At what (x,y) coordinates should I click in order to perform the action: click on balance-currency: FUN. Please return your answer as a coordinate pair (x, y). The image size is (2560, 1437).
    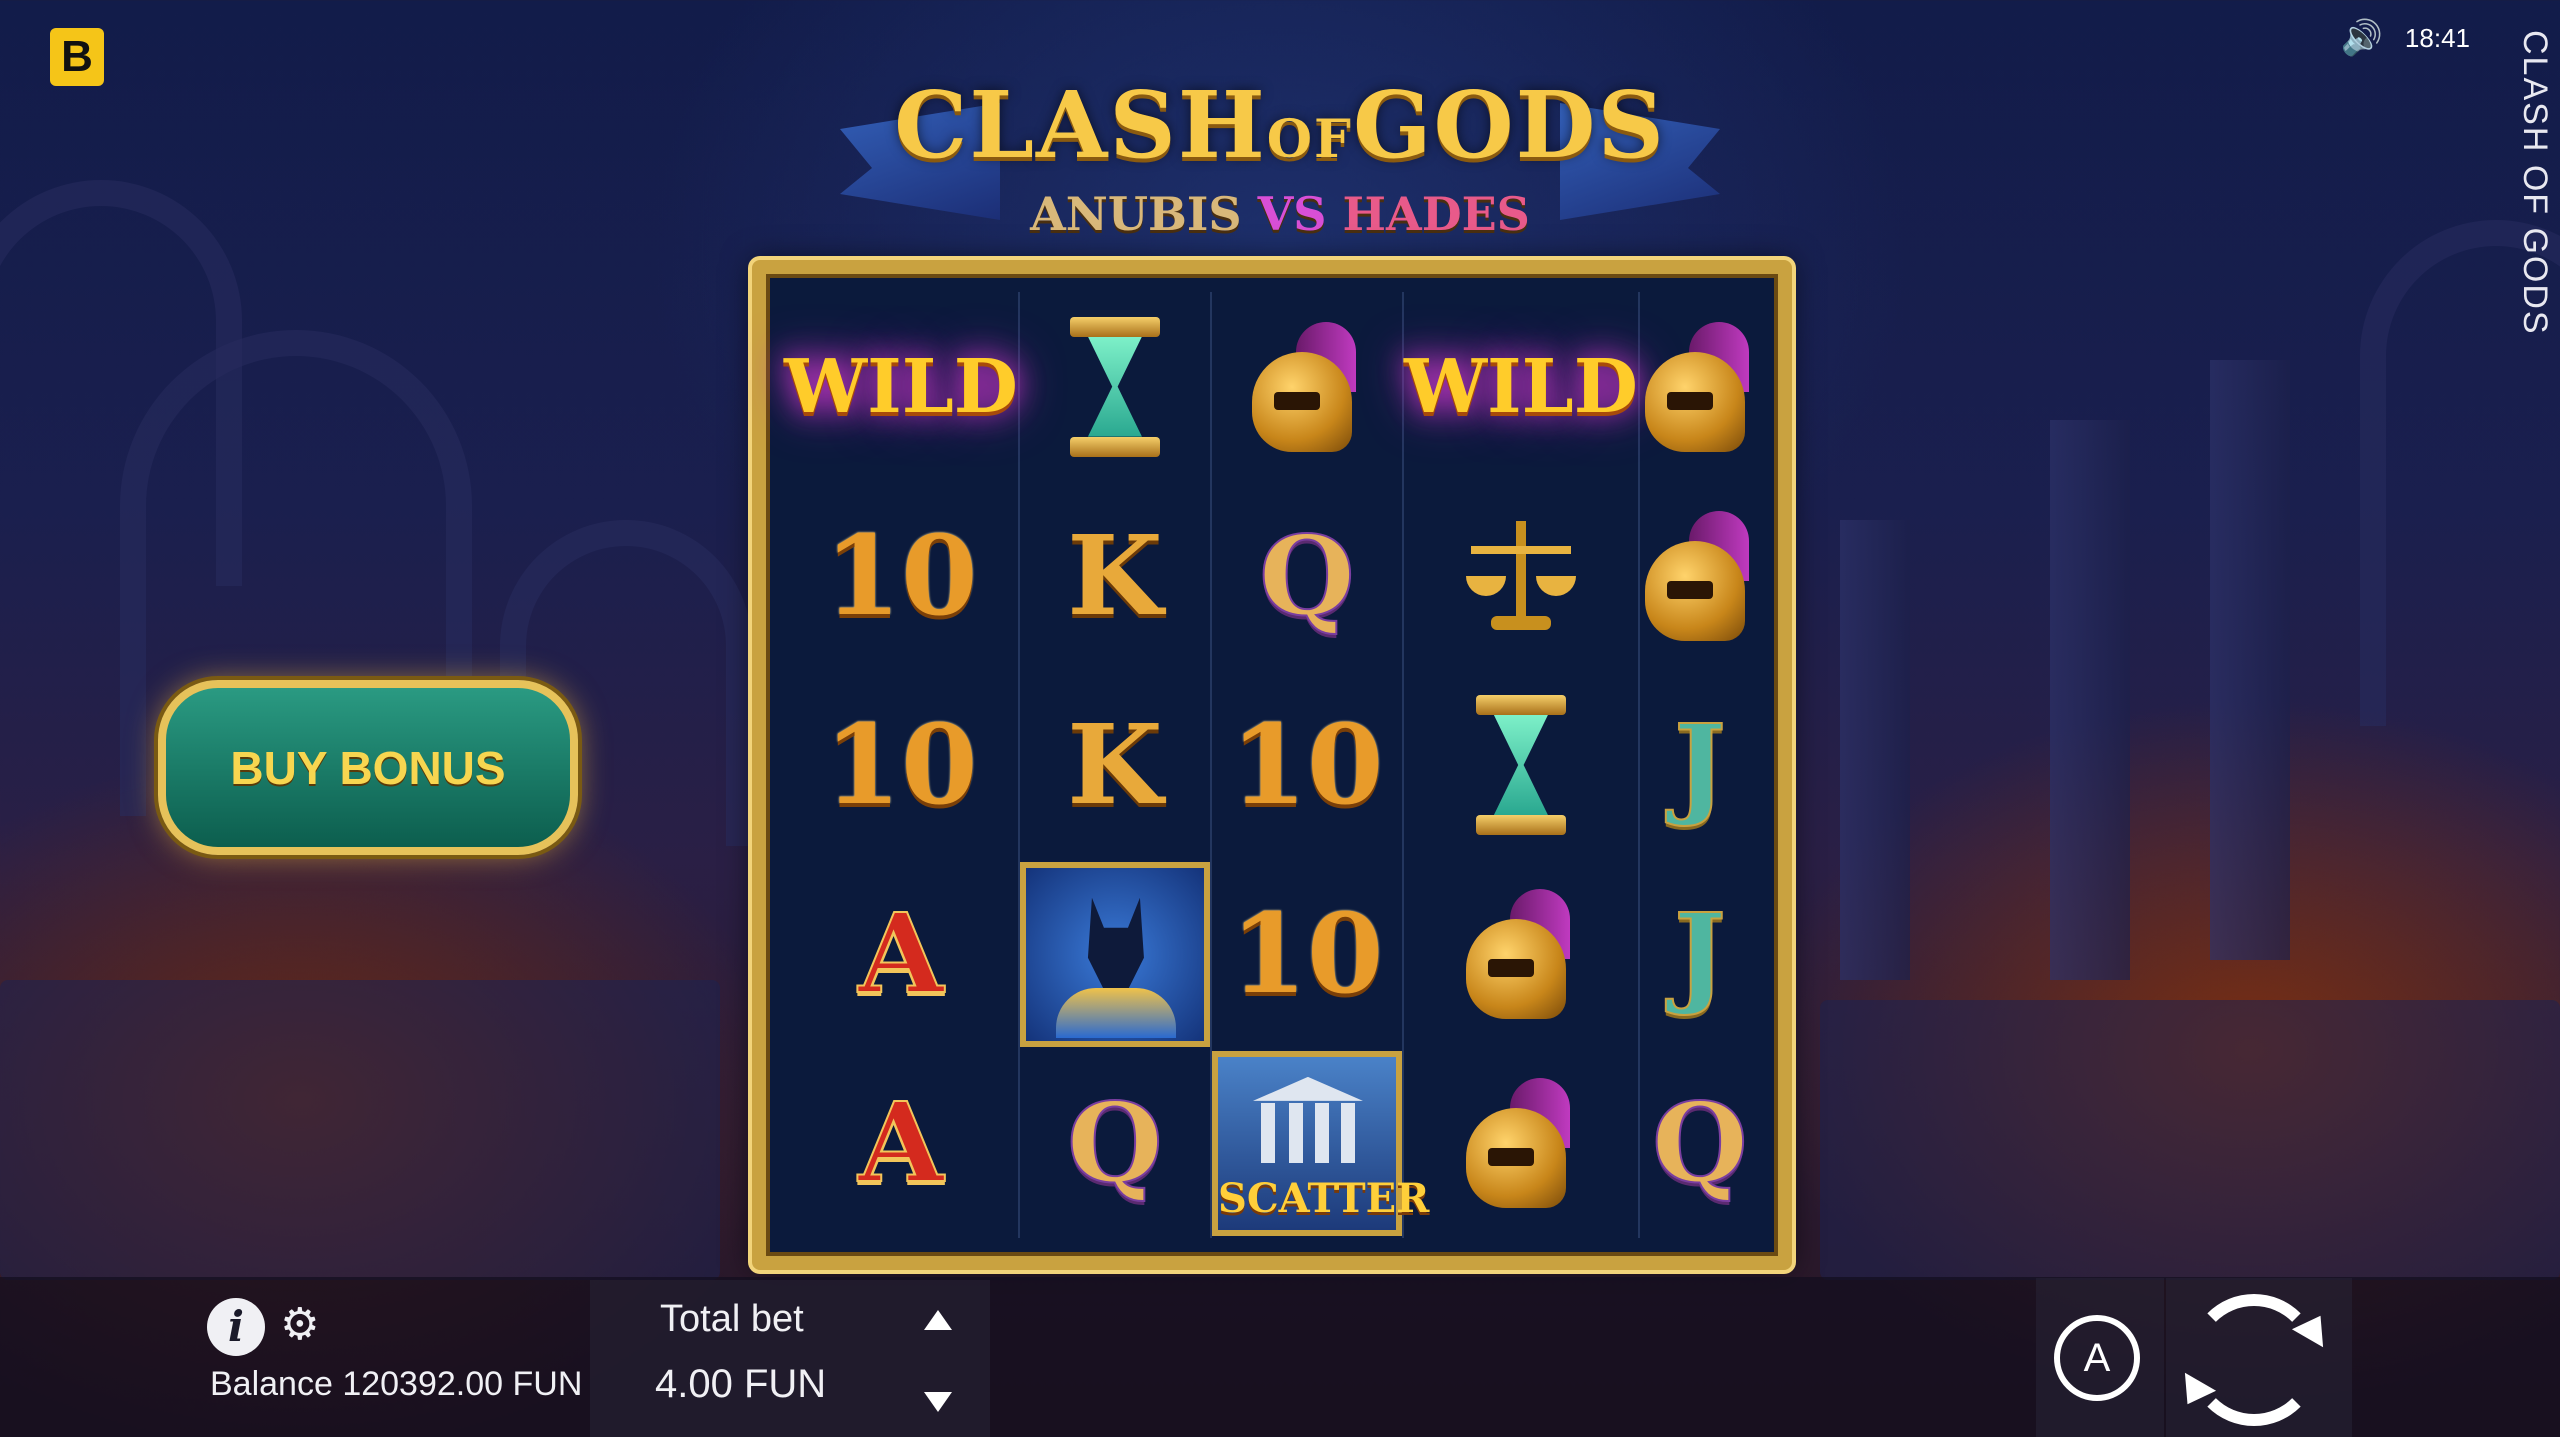
    Looking at the image, I should click on (547, 1384).